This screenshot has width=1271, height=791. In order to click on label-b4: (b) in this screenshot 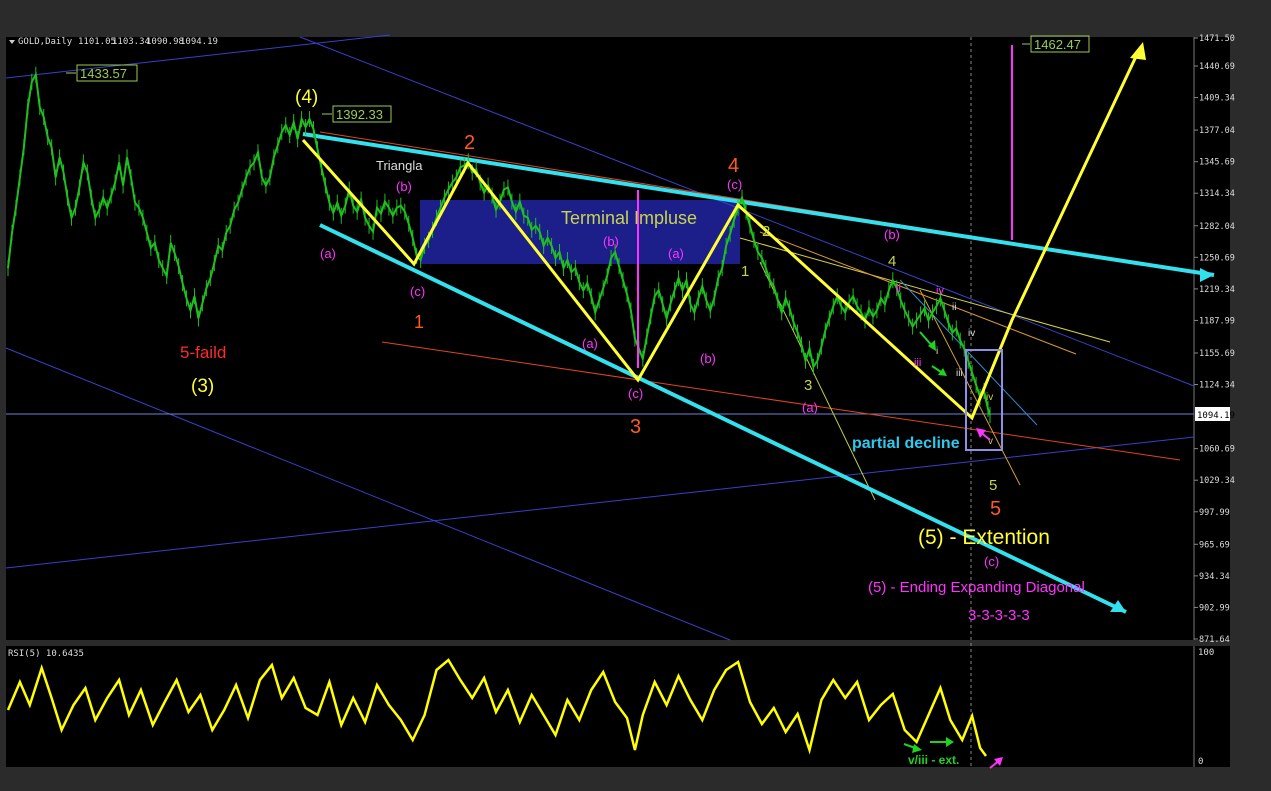, I will do `click(892, 234)`.